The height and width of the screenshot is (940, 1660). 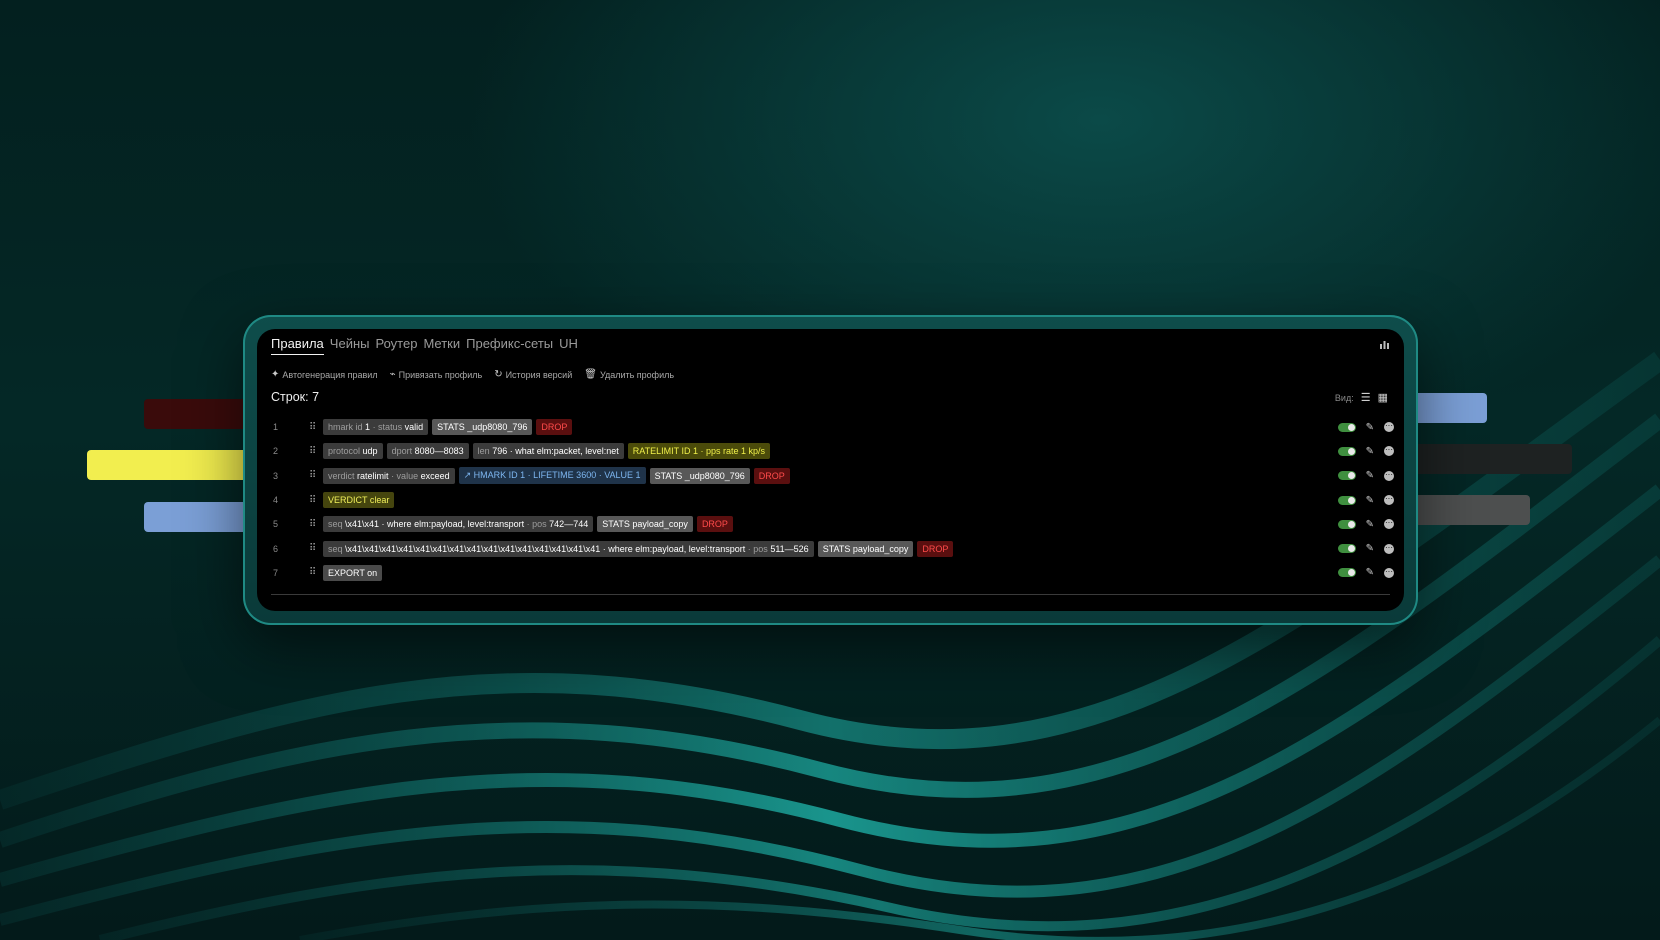 What do you see at coordinates (509, 345) in the screenshot?
I see `tab-prefix-sets: Префикс-сеты` at bounding box center [509, 345].